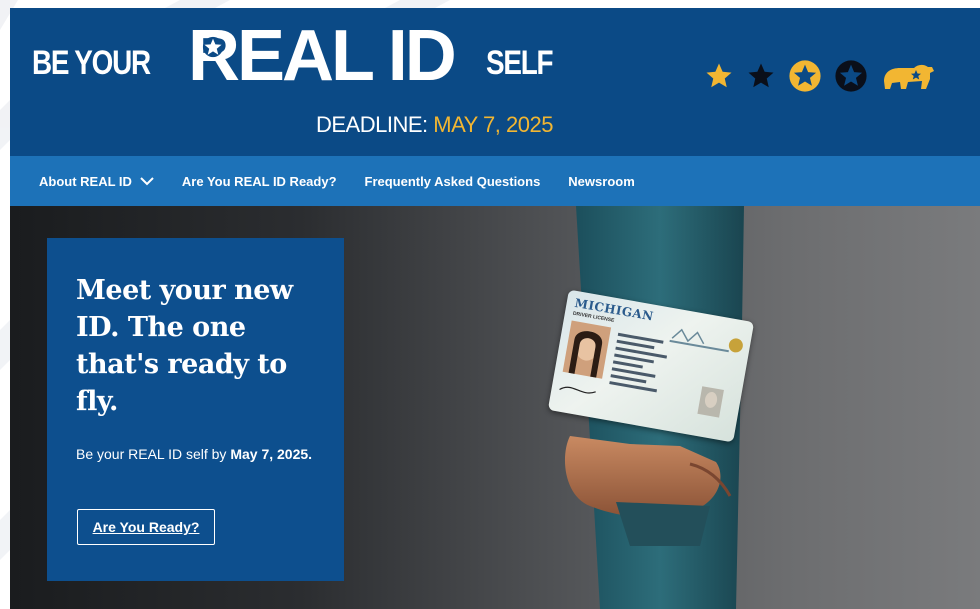 This screenshot has height=609, width=980. Describe the element at coordinates (153, 454) in the screenshot. I see `hero-subtitle-text: Be your REAL ID self by` at that location.